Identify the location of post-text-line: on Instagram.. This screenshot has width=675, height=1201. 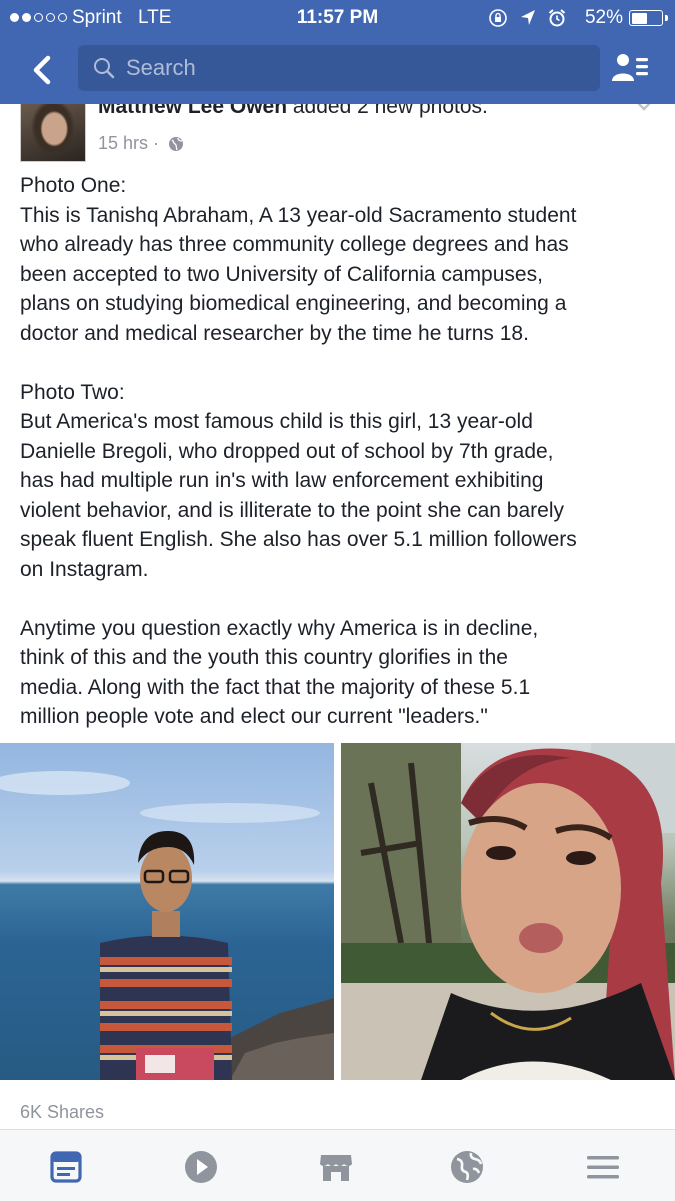
(84, 569).